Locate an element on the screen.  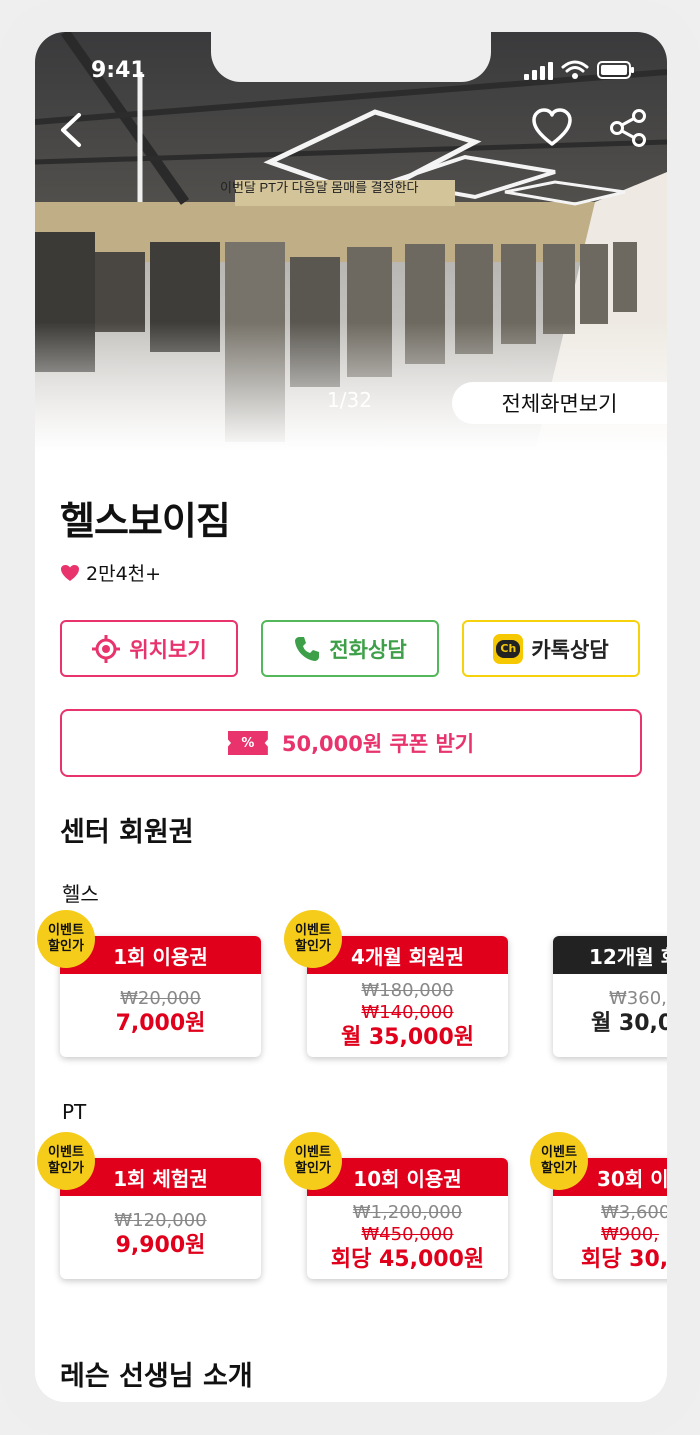
final-price: 9,900원 is located at coordinates (160, 1245).